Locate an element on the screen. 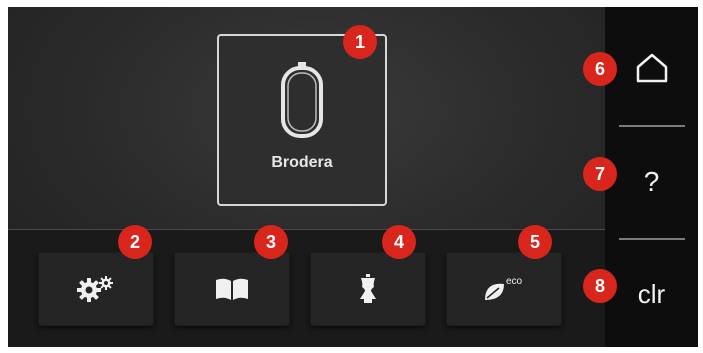 The image size is (703, 353). help-button: ? is located at coordinates (651, 182).